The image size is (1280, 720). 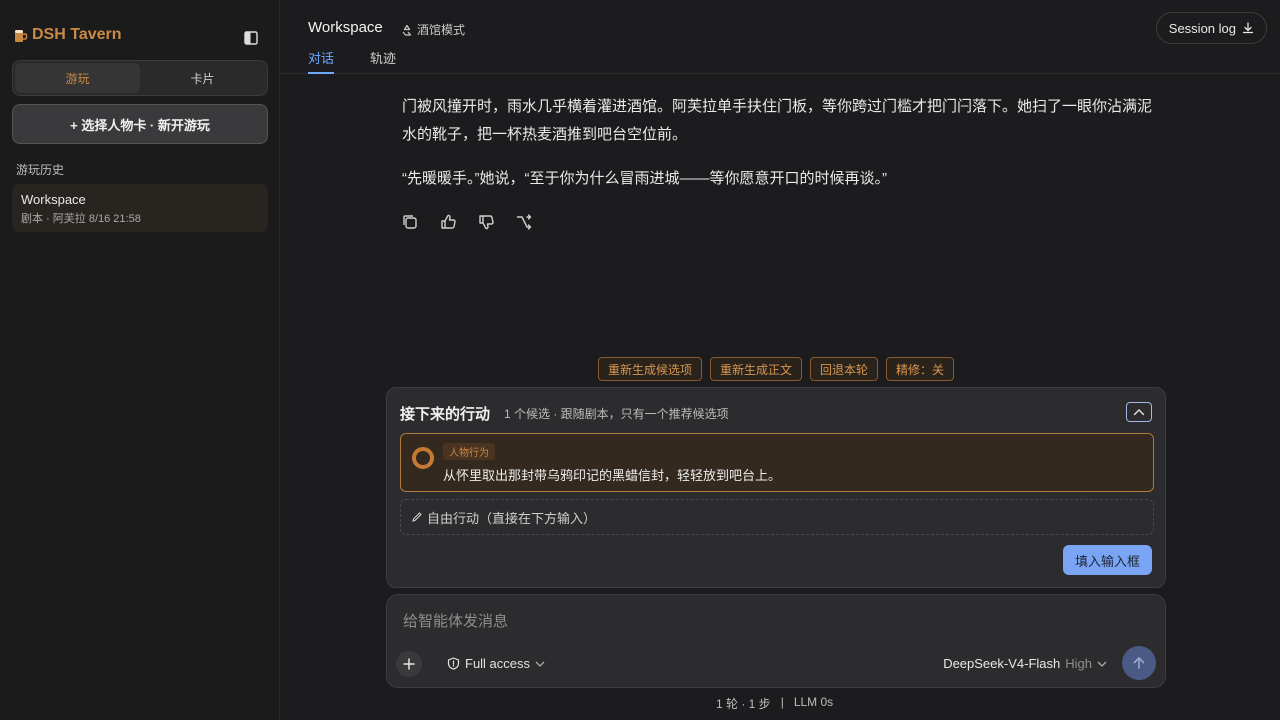 I want to click on recycle-icon, so click(x=407, y=30).